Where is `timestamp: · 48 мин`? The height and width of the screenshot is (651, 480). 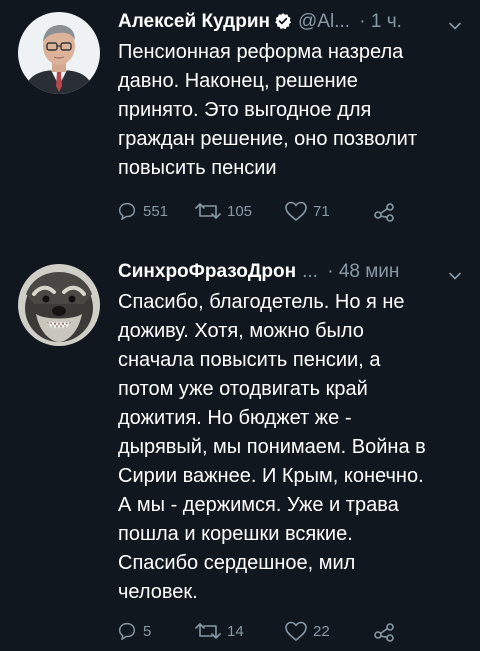
timestamp: · 48 мин is located at coordinates (363, 271).